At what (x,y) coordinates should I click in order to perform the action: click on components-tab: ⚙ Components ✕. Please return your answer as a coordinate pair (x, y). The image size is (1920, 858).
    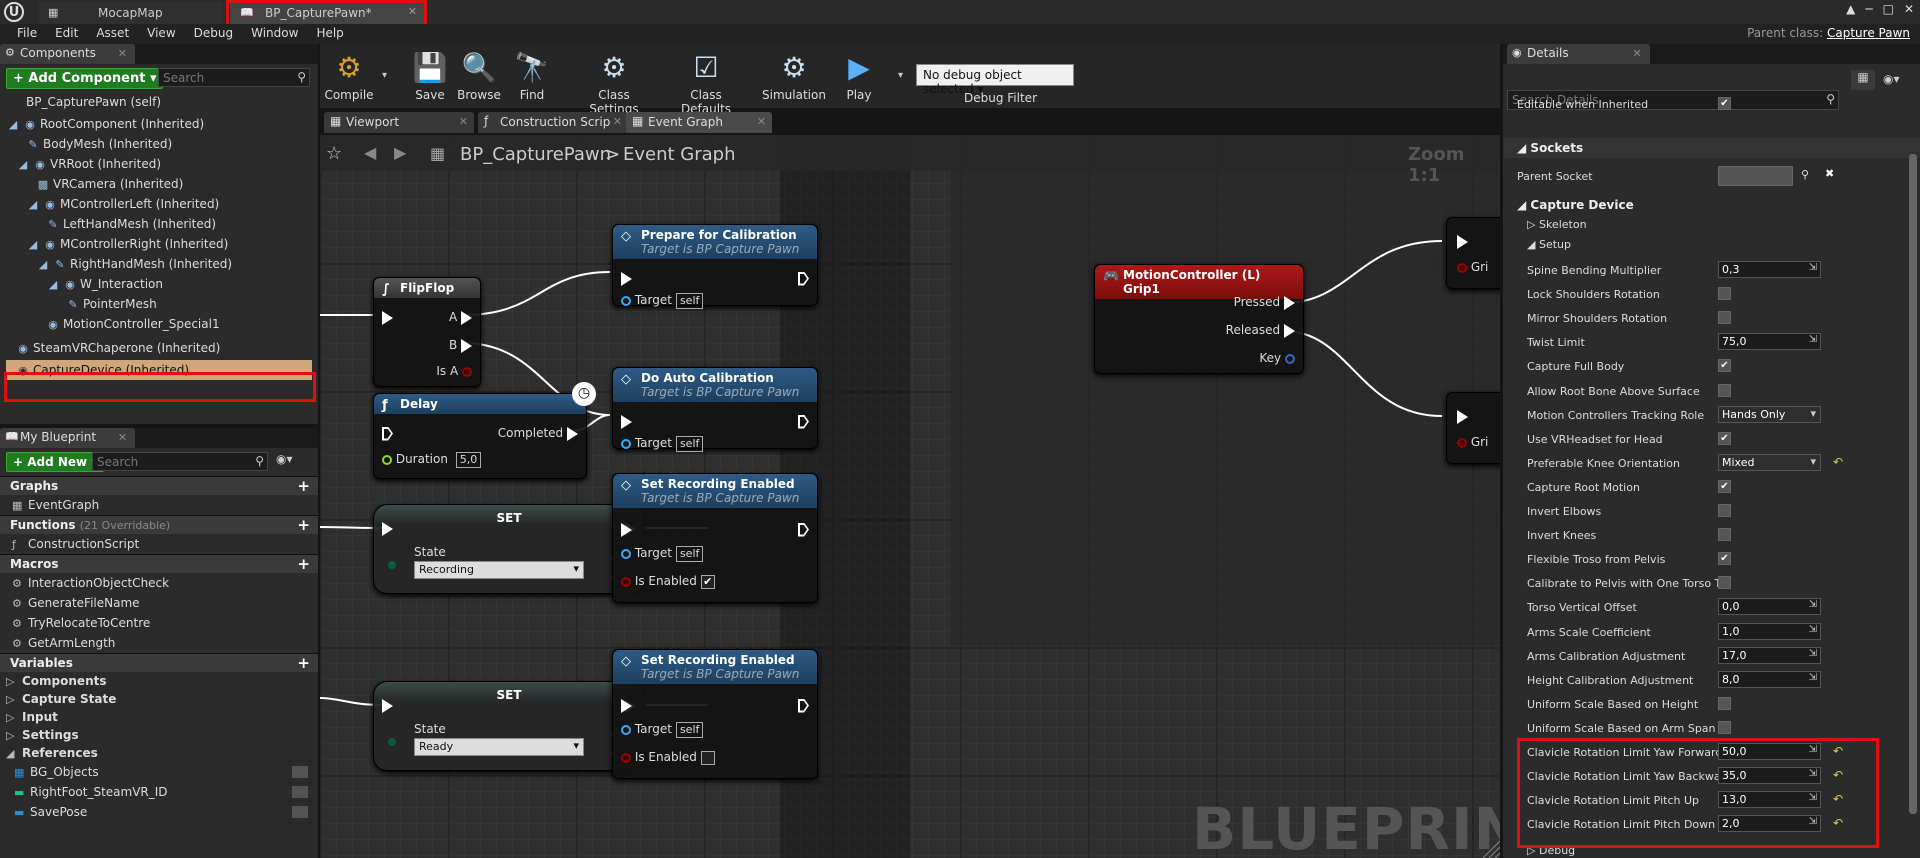
    Looking at the image, I should click on (67, 54).